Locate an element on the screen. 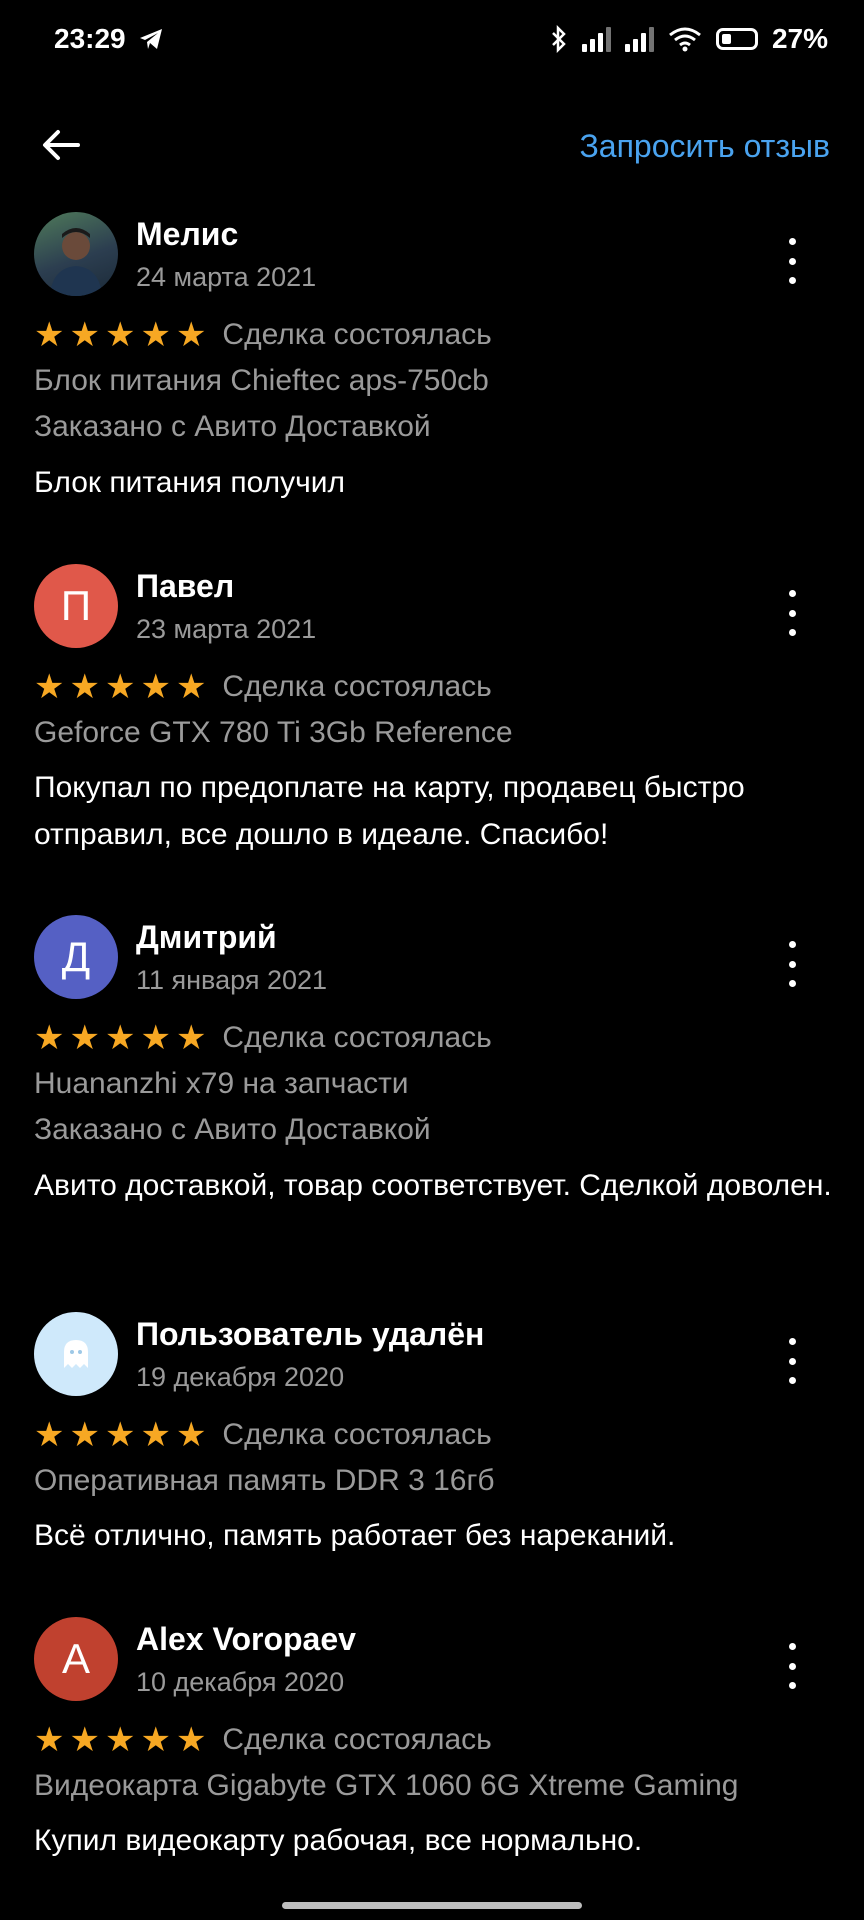  reviewer-name: Alex Voropaev is located at coordinates (246, 1639).